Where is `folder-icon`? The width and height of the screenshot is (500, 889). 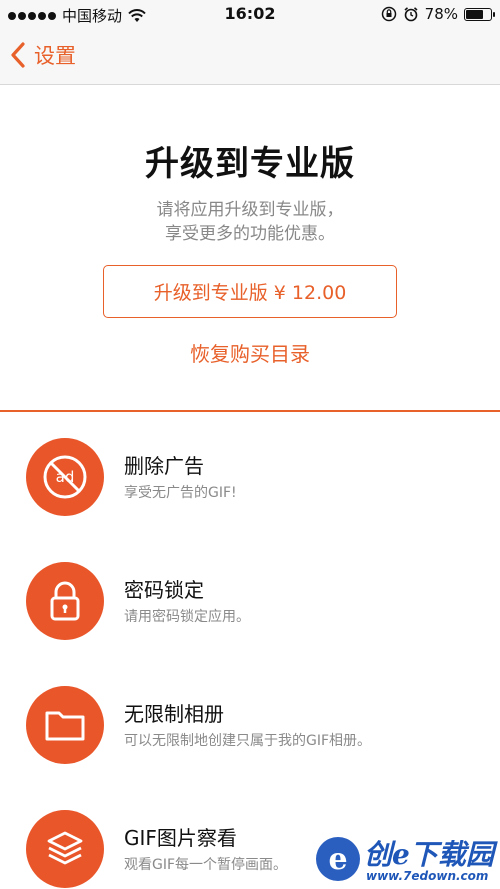 folder-icon is located at coordinates (65, 725).